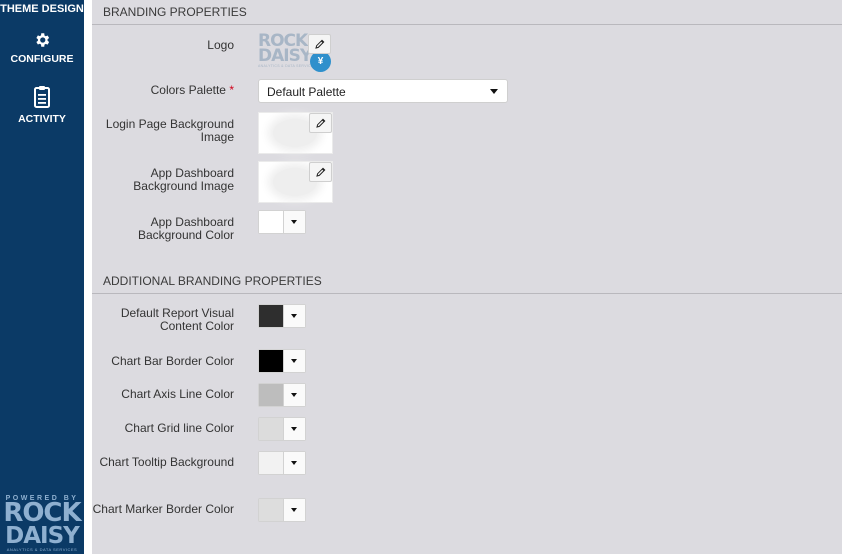  I want to click on clipboard-icon, so click(42, 97).